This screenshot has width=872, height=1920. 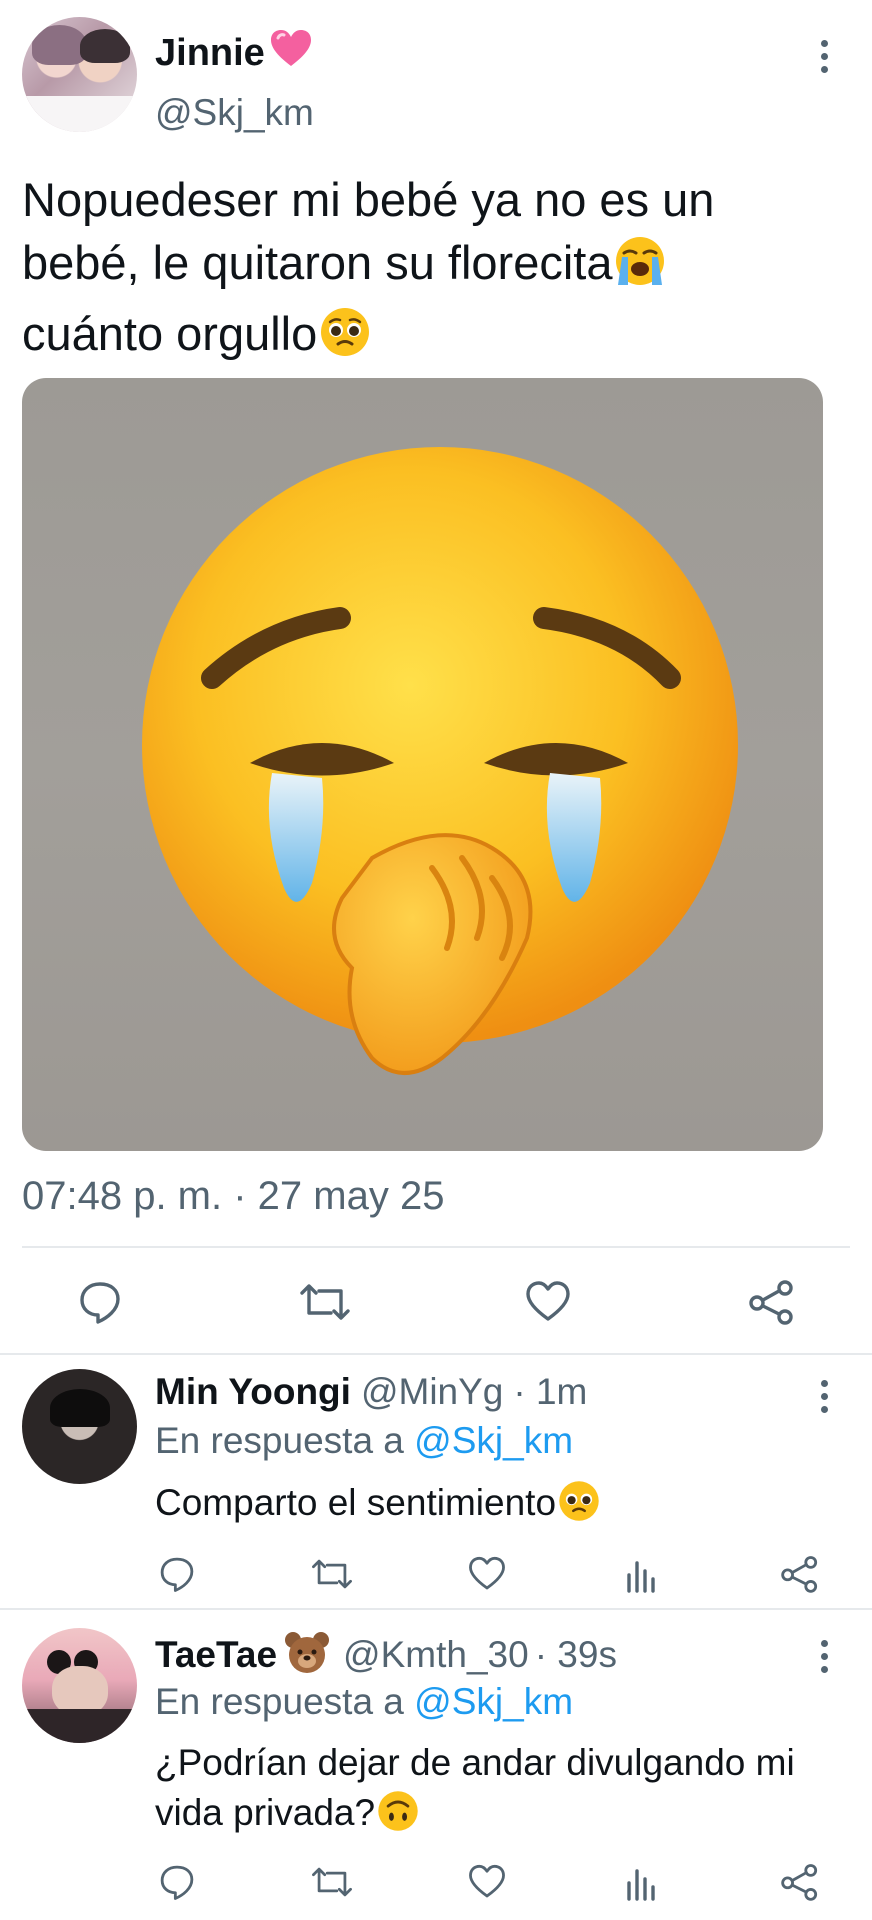 I want to click on reply-display-name: Min Yoongi, so click(x=253, y=1391).